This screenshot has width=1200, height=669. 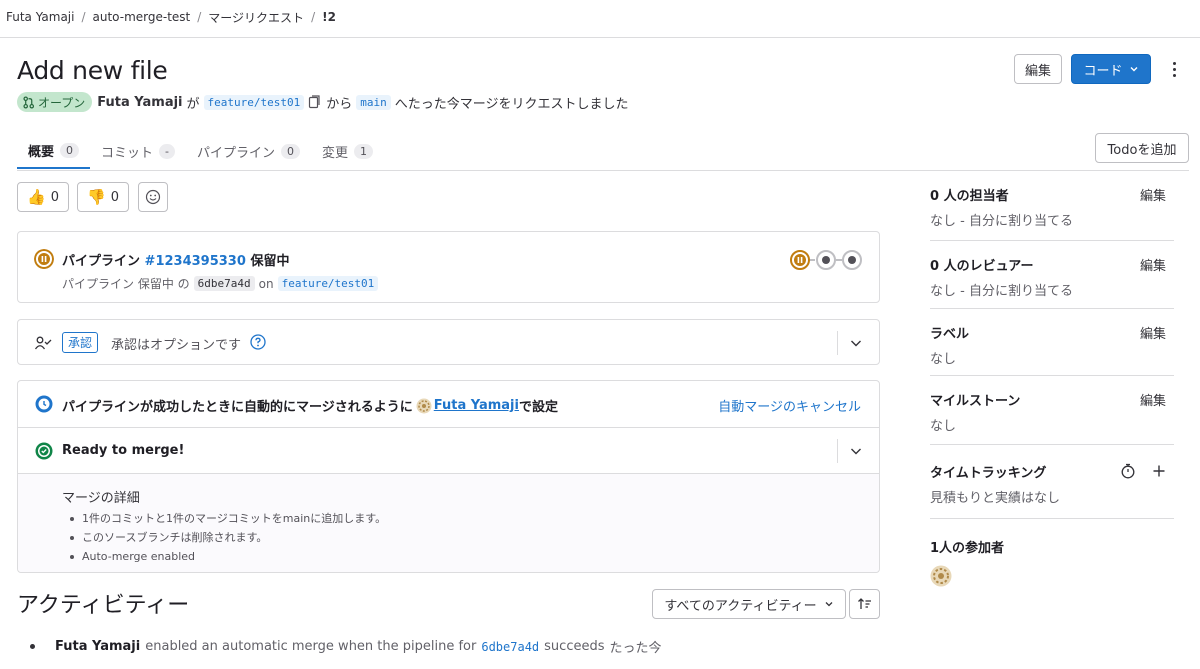 I want to click on labels-value: なし, so click(x=943, y=359).